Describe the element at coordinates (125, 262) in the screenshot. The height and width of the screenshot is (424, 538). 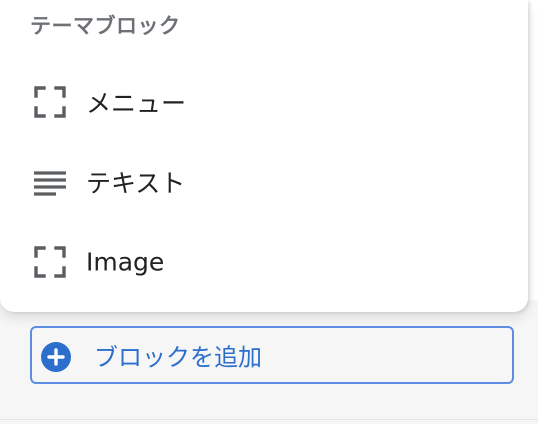
I see `block-option-label: Image` at that location.